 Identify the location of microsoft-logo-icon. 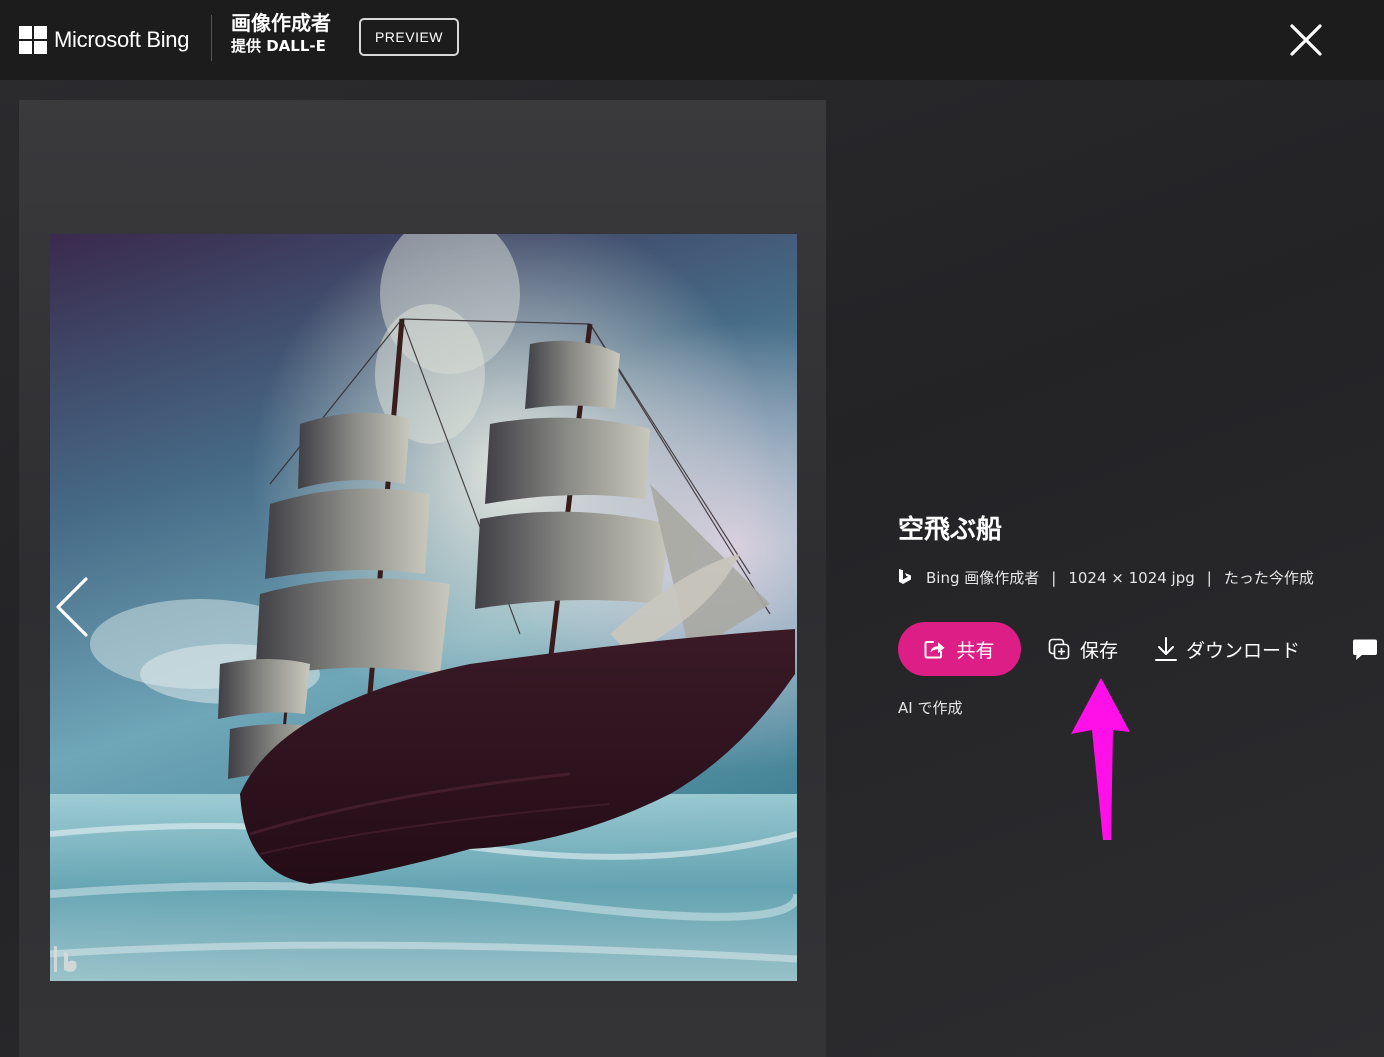
(33, 40).